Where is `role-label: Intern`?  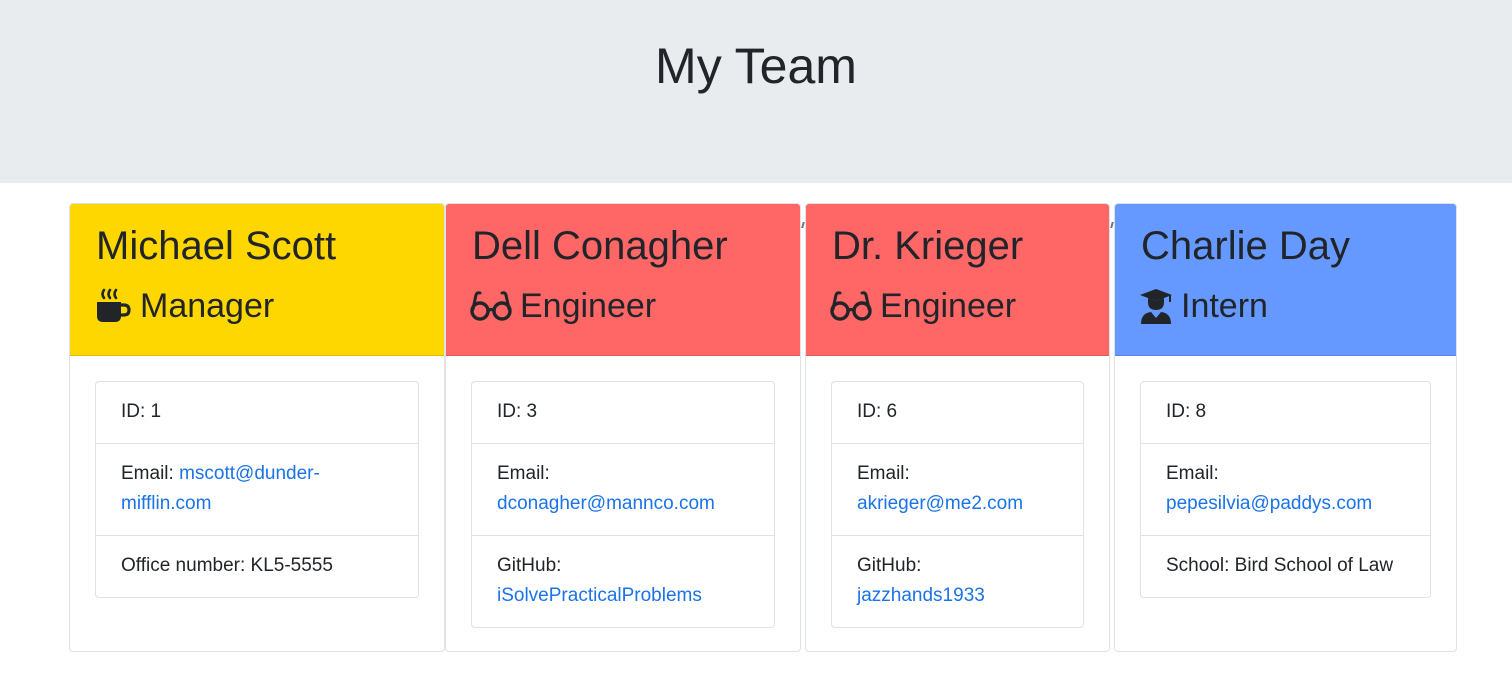
role-label: Intern is located at coordinates (1224, 305).